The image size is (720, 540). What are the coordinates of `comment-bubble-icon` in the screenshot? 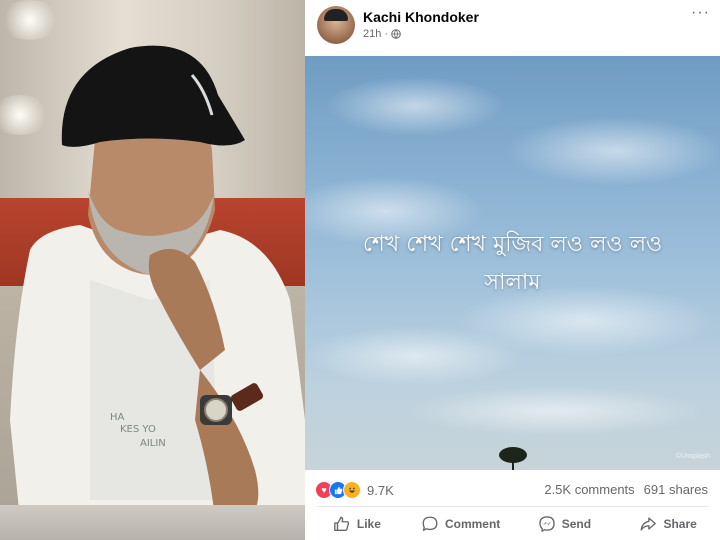 It's located at (430, 523).